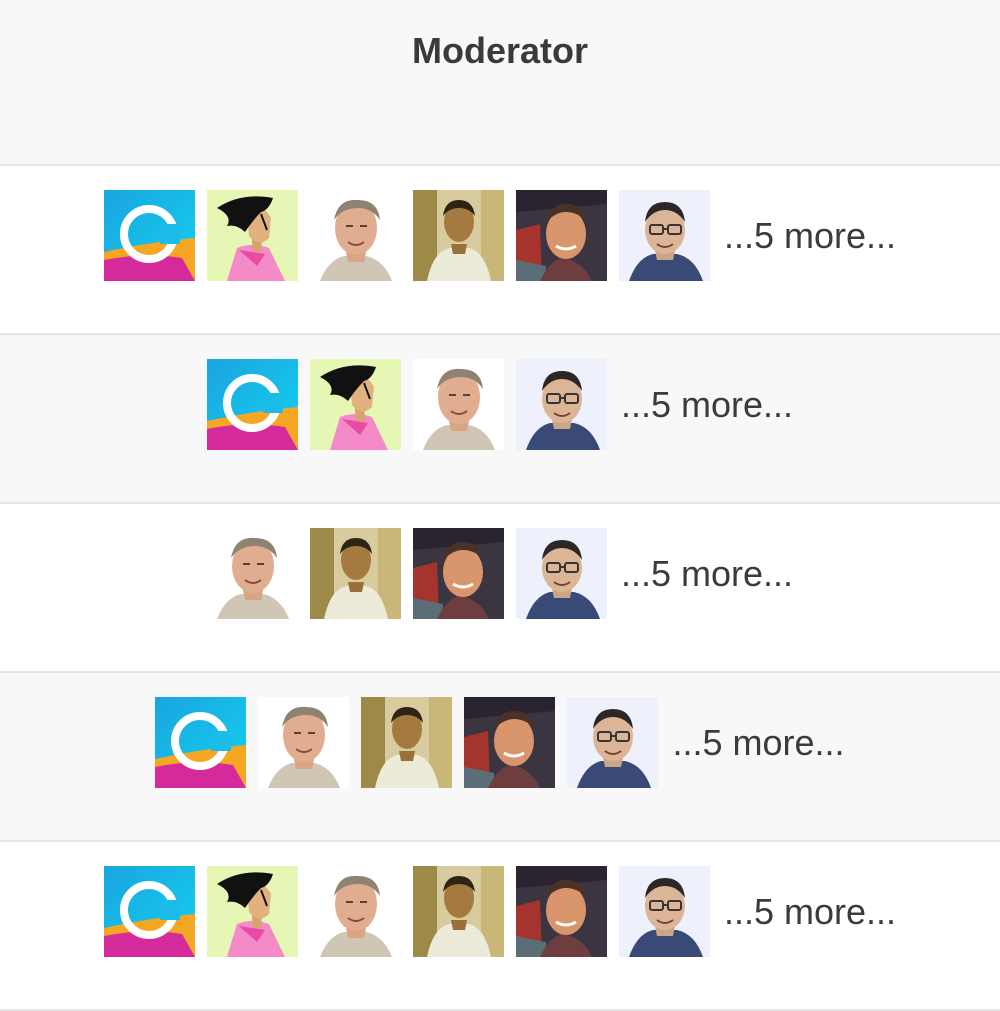  I want to click on column-title: Moderator, so click(499, 50).